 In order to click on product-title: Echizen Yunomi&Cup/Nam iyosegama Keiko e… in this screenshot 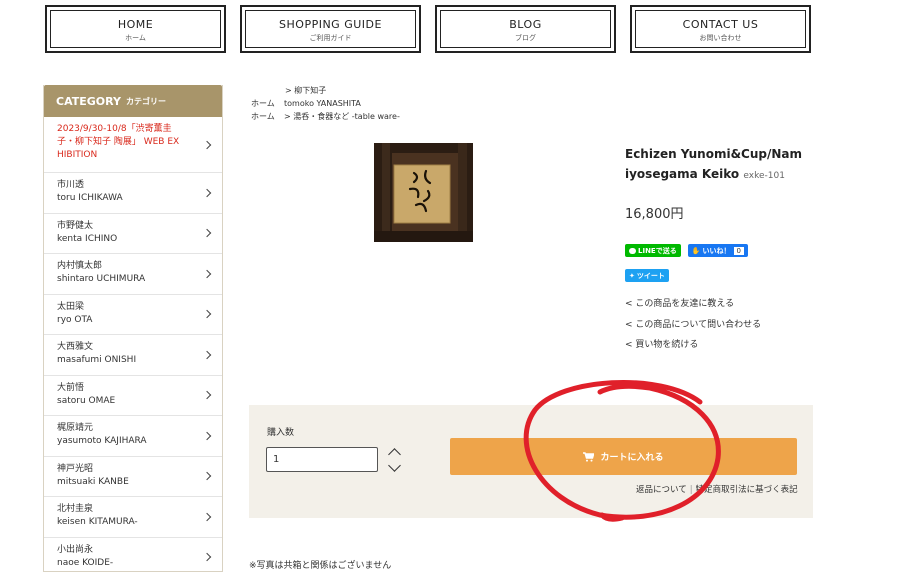, I will do `click(715, 165)`.